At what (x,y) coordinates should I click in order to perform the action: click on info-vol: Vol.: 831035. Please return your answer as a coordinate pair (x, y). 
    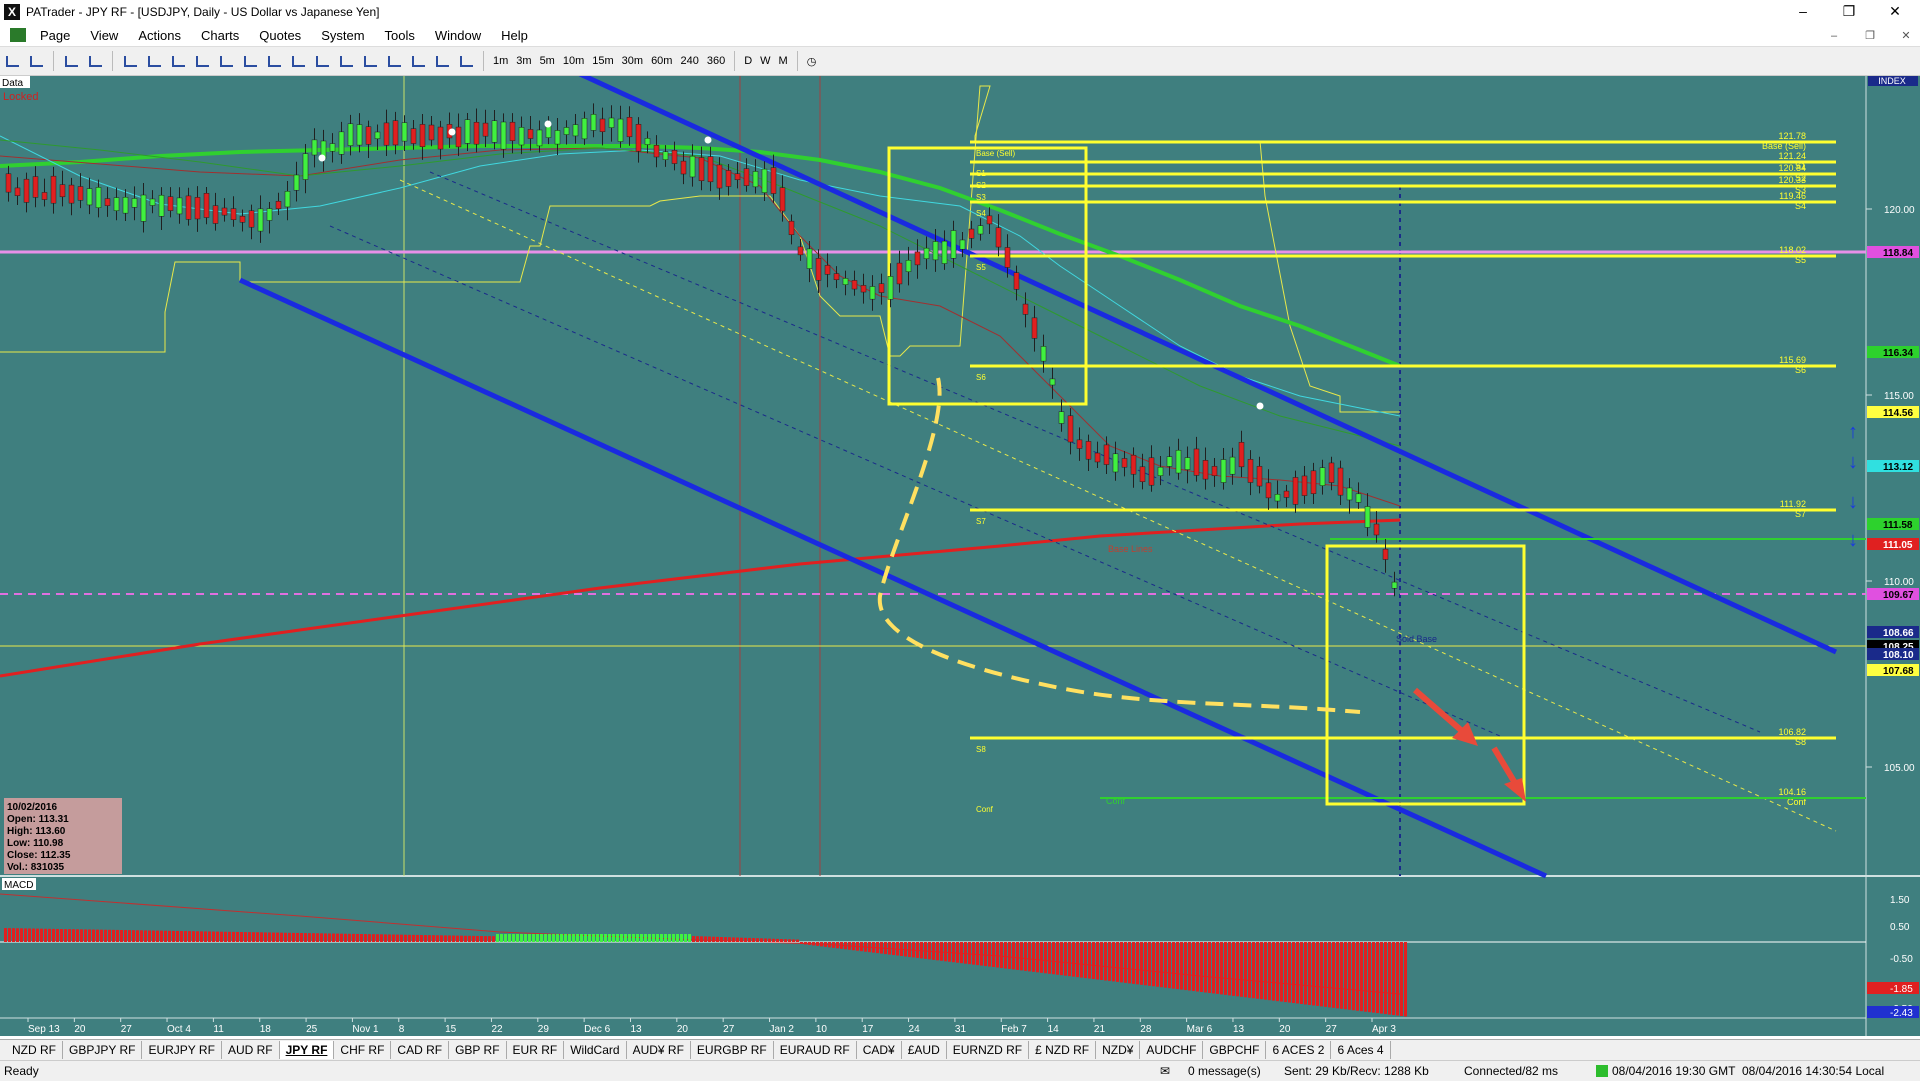
    Looking at the image, I should click on (36, 867).